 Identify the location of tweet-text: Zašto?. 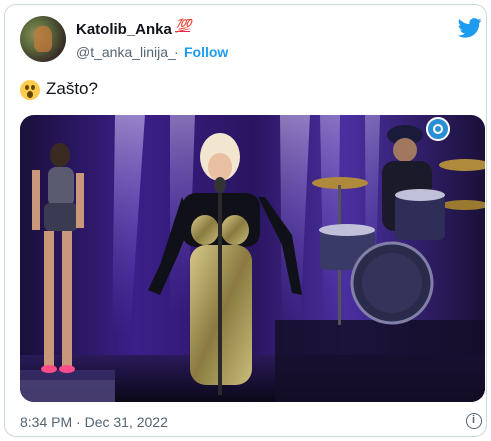
(72, 88).